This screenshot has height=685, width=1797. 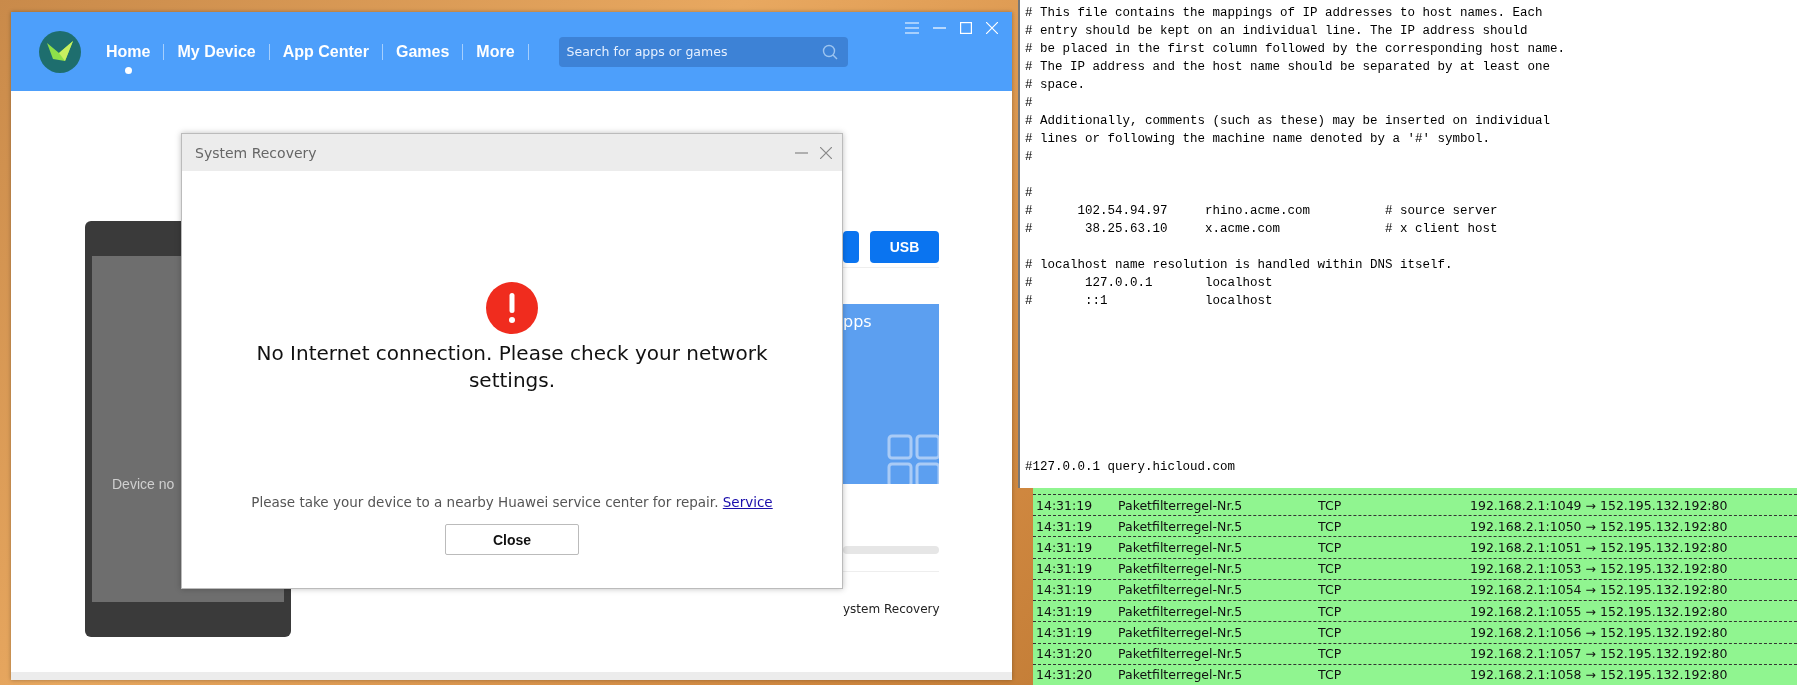 I want to click on text-line: # entry should be kept on an individual line. The IP address should, so click(x=1277, y=31).